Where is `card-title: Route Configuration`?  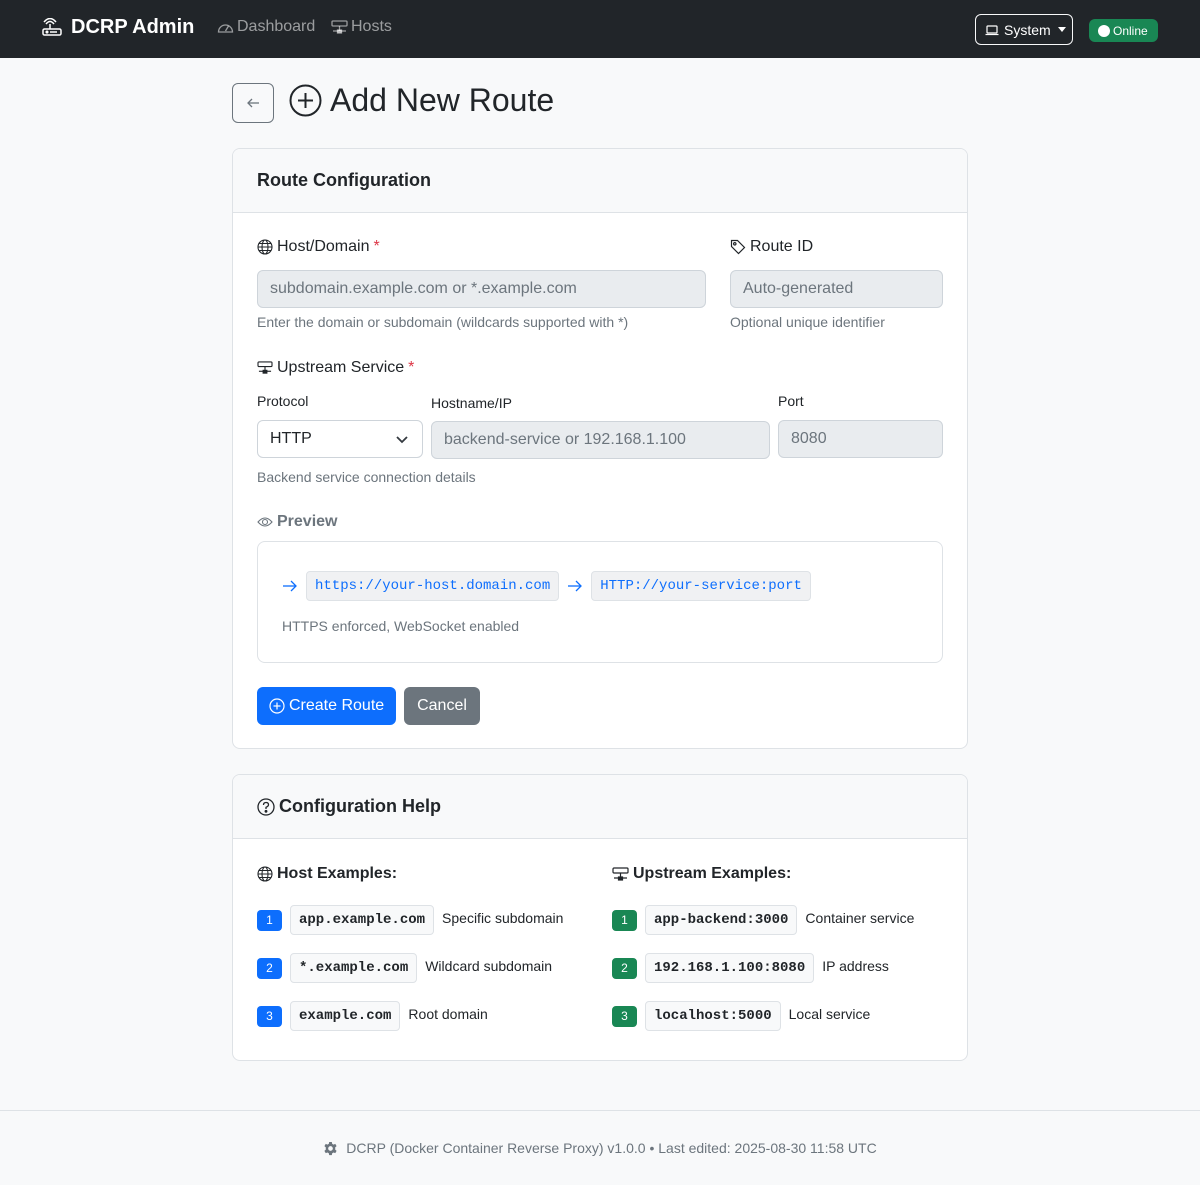
card-title: Route Configuration is located at coordinates (344, 180).